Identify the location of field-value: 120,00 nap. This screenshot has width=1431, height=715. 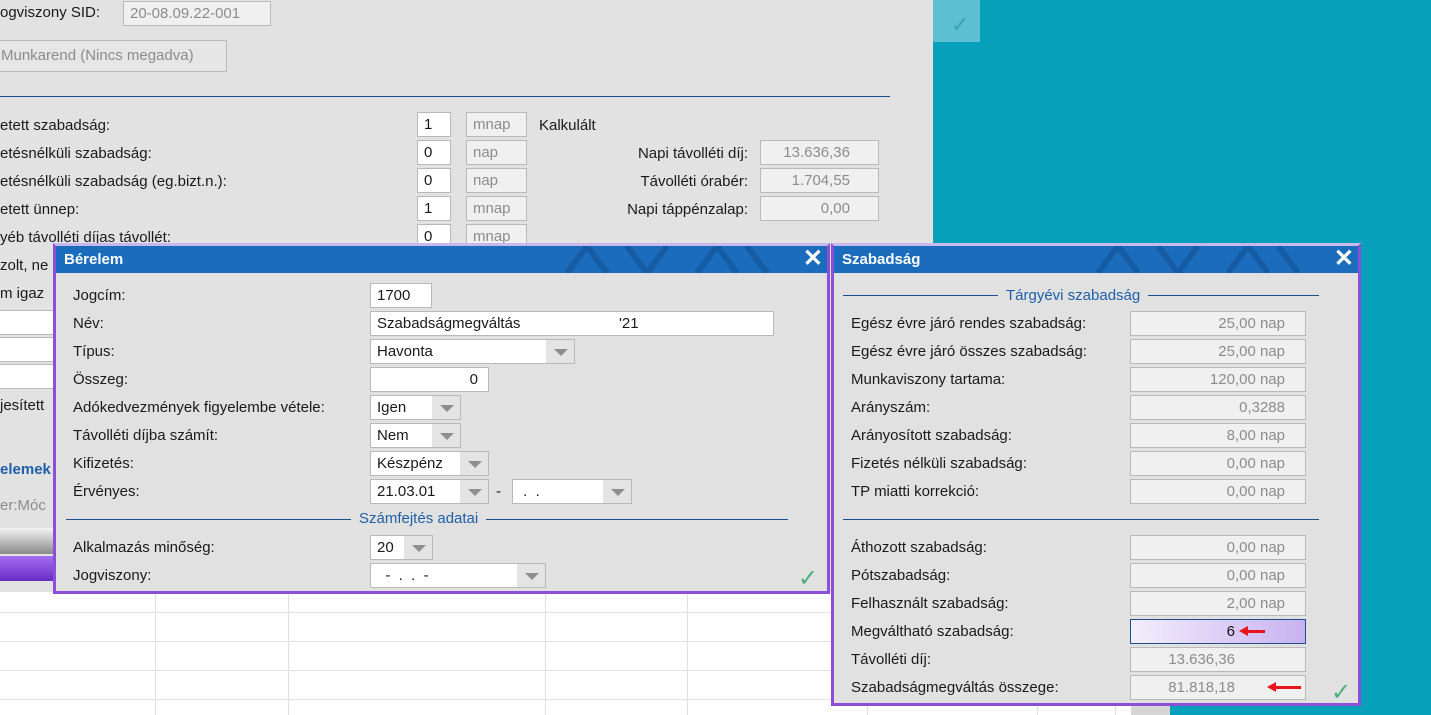
(1218, 379).